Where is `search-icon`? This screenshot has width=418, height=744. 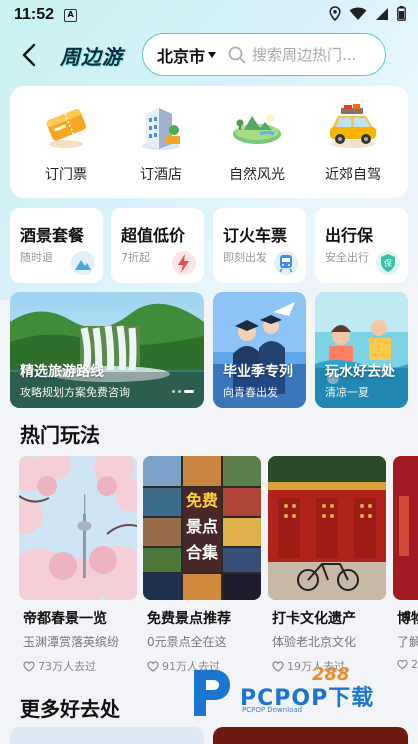
search-icon is located at coordinates (237, 54).